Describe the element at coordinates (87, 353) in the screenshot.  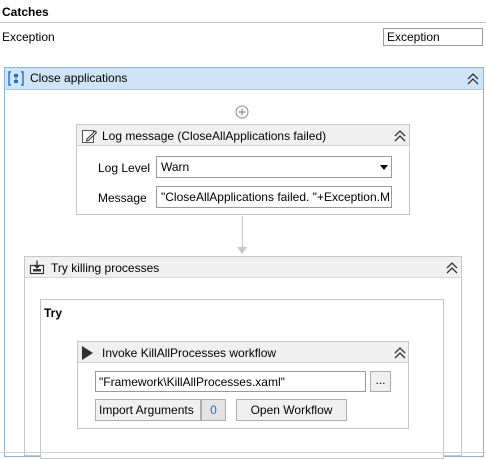
I see `invoke-workflow-icon` at that location.